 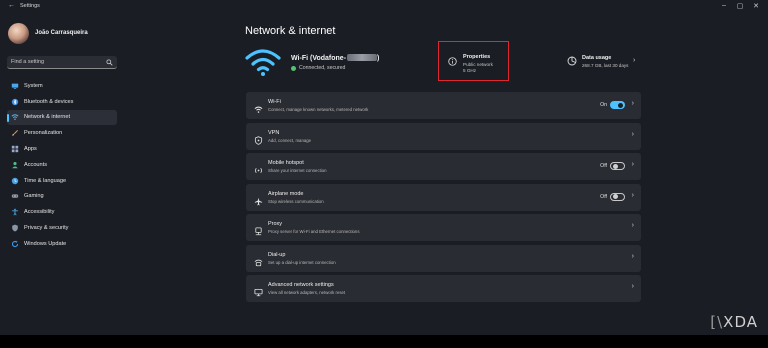 I want to click on sidebar-item-bluetooth-devices: Bluetooth & devices, so click(x=62, y=102).